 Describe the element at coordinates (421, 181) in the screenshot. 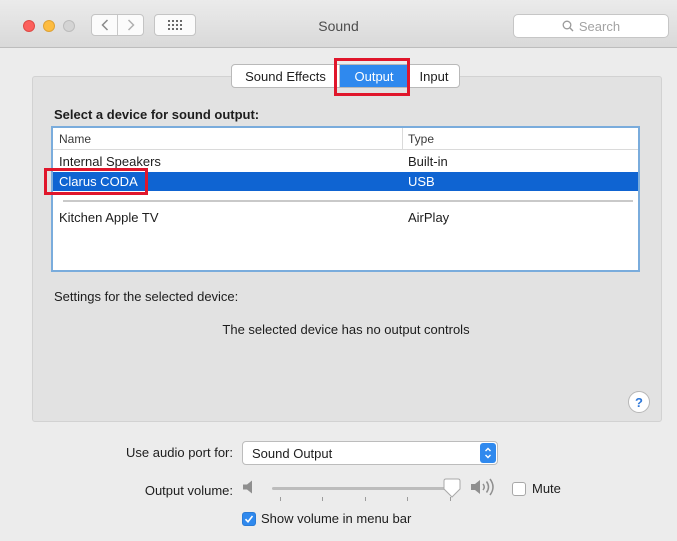

I see `device-type: USB` at that location.